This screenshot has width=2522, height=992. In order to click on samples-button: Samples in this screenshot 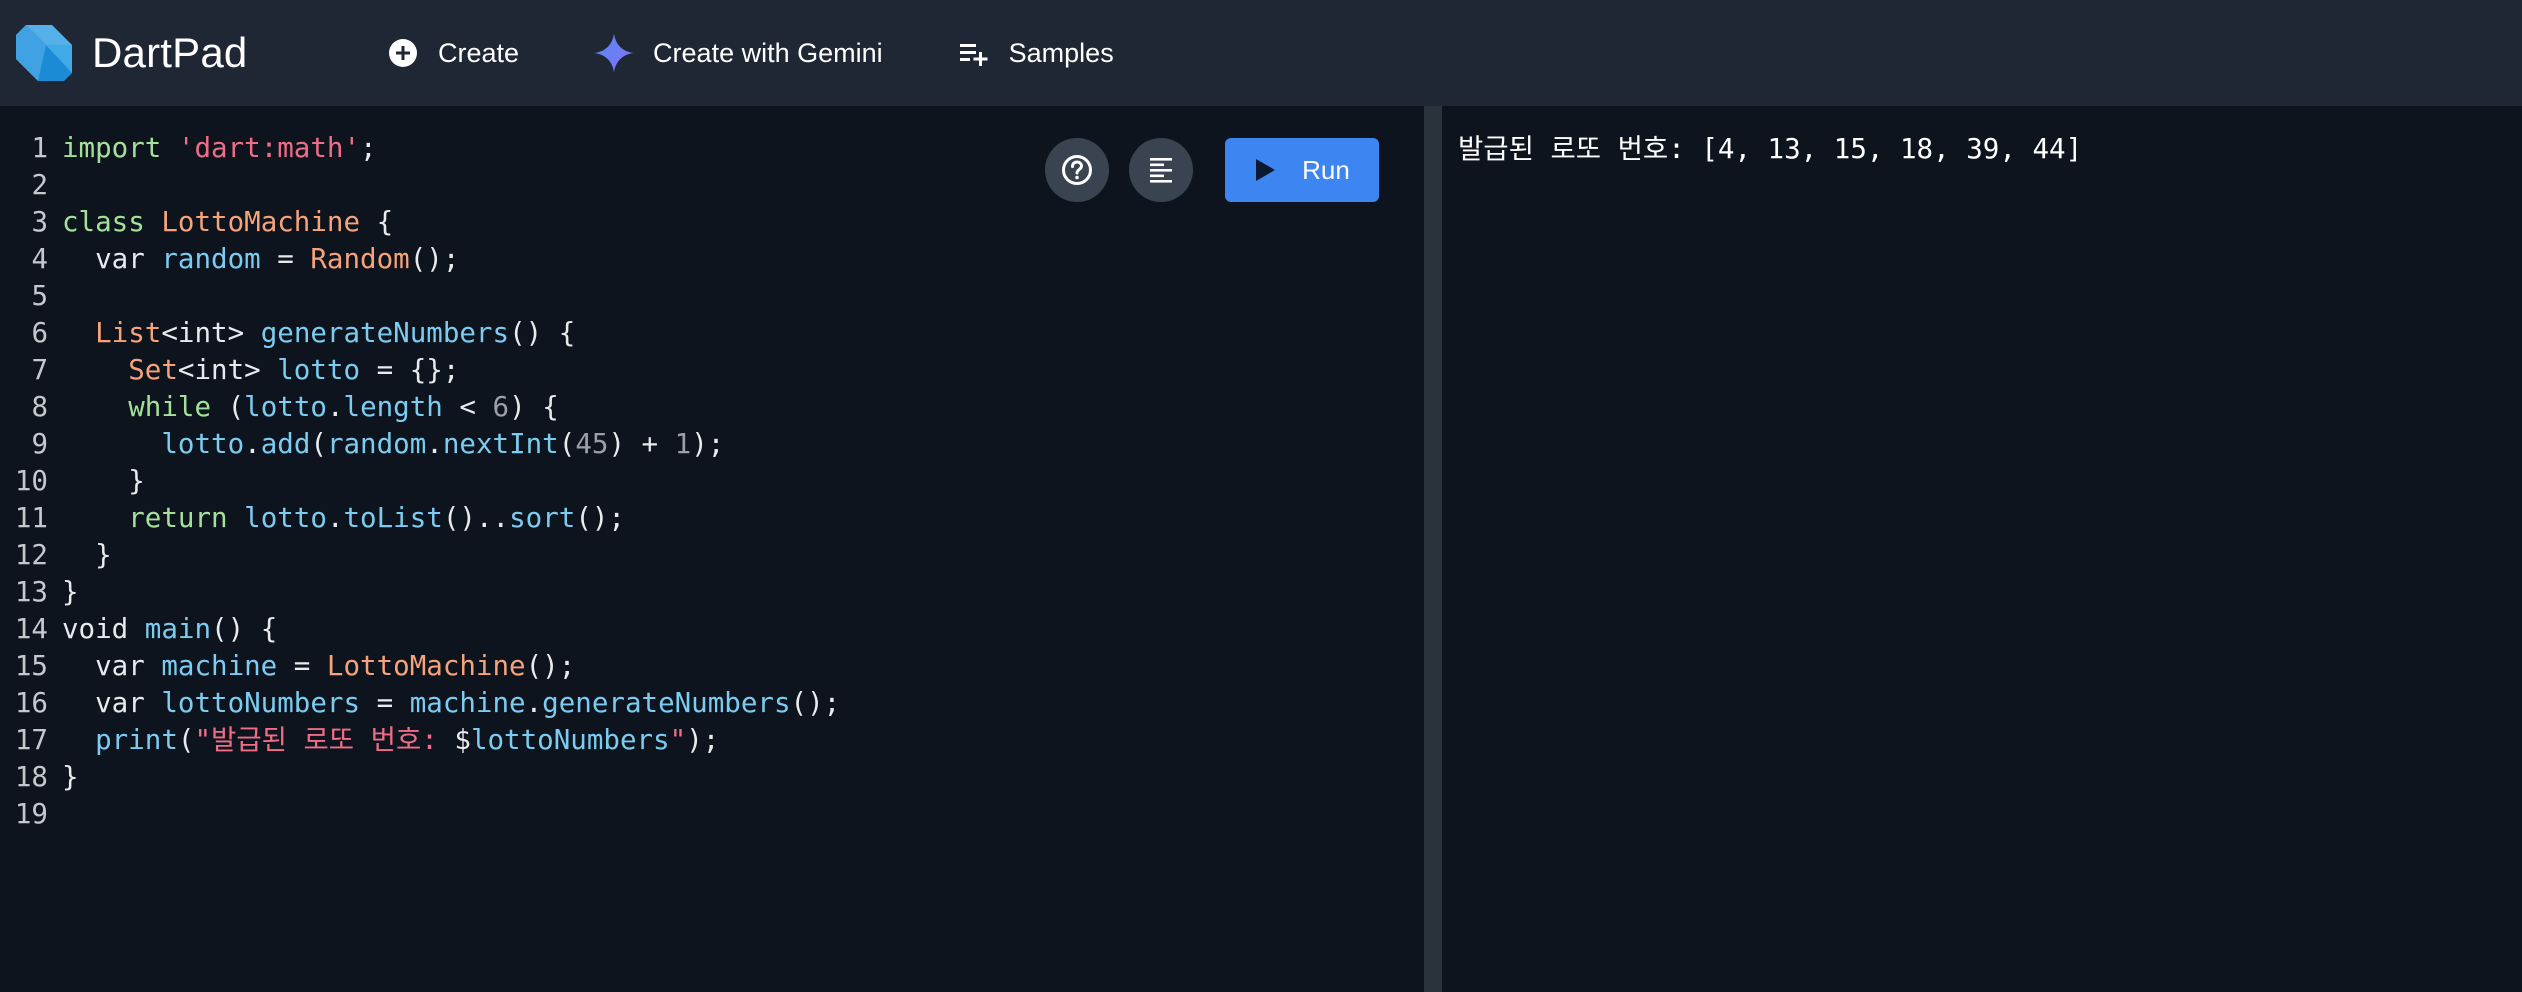, I will do `click(1035, 53)`.